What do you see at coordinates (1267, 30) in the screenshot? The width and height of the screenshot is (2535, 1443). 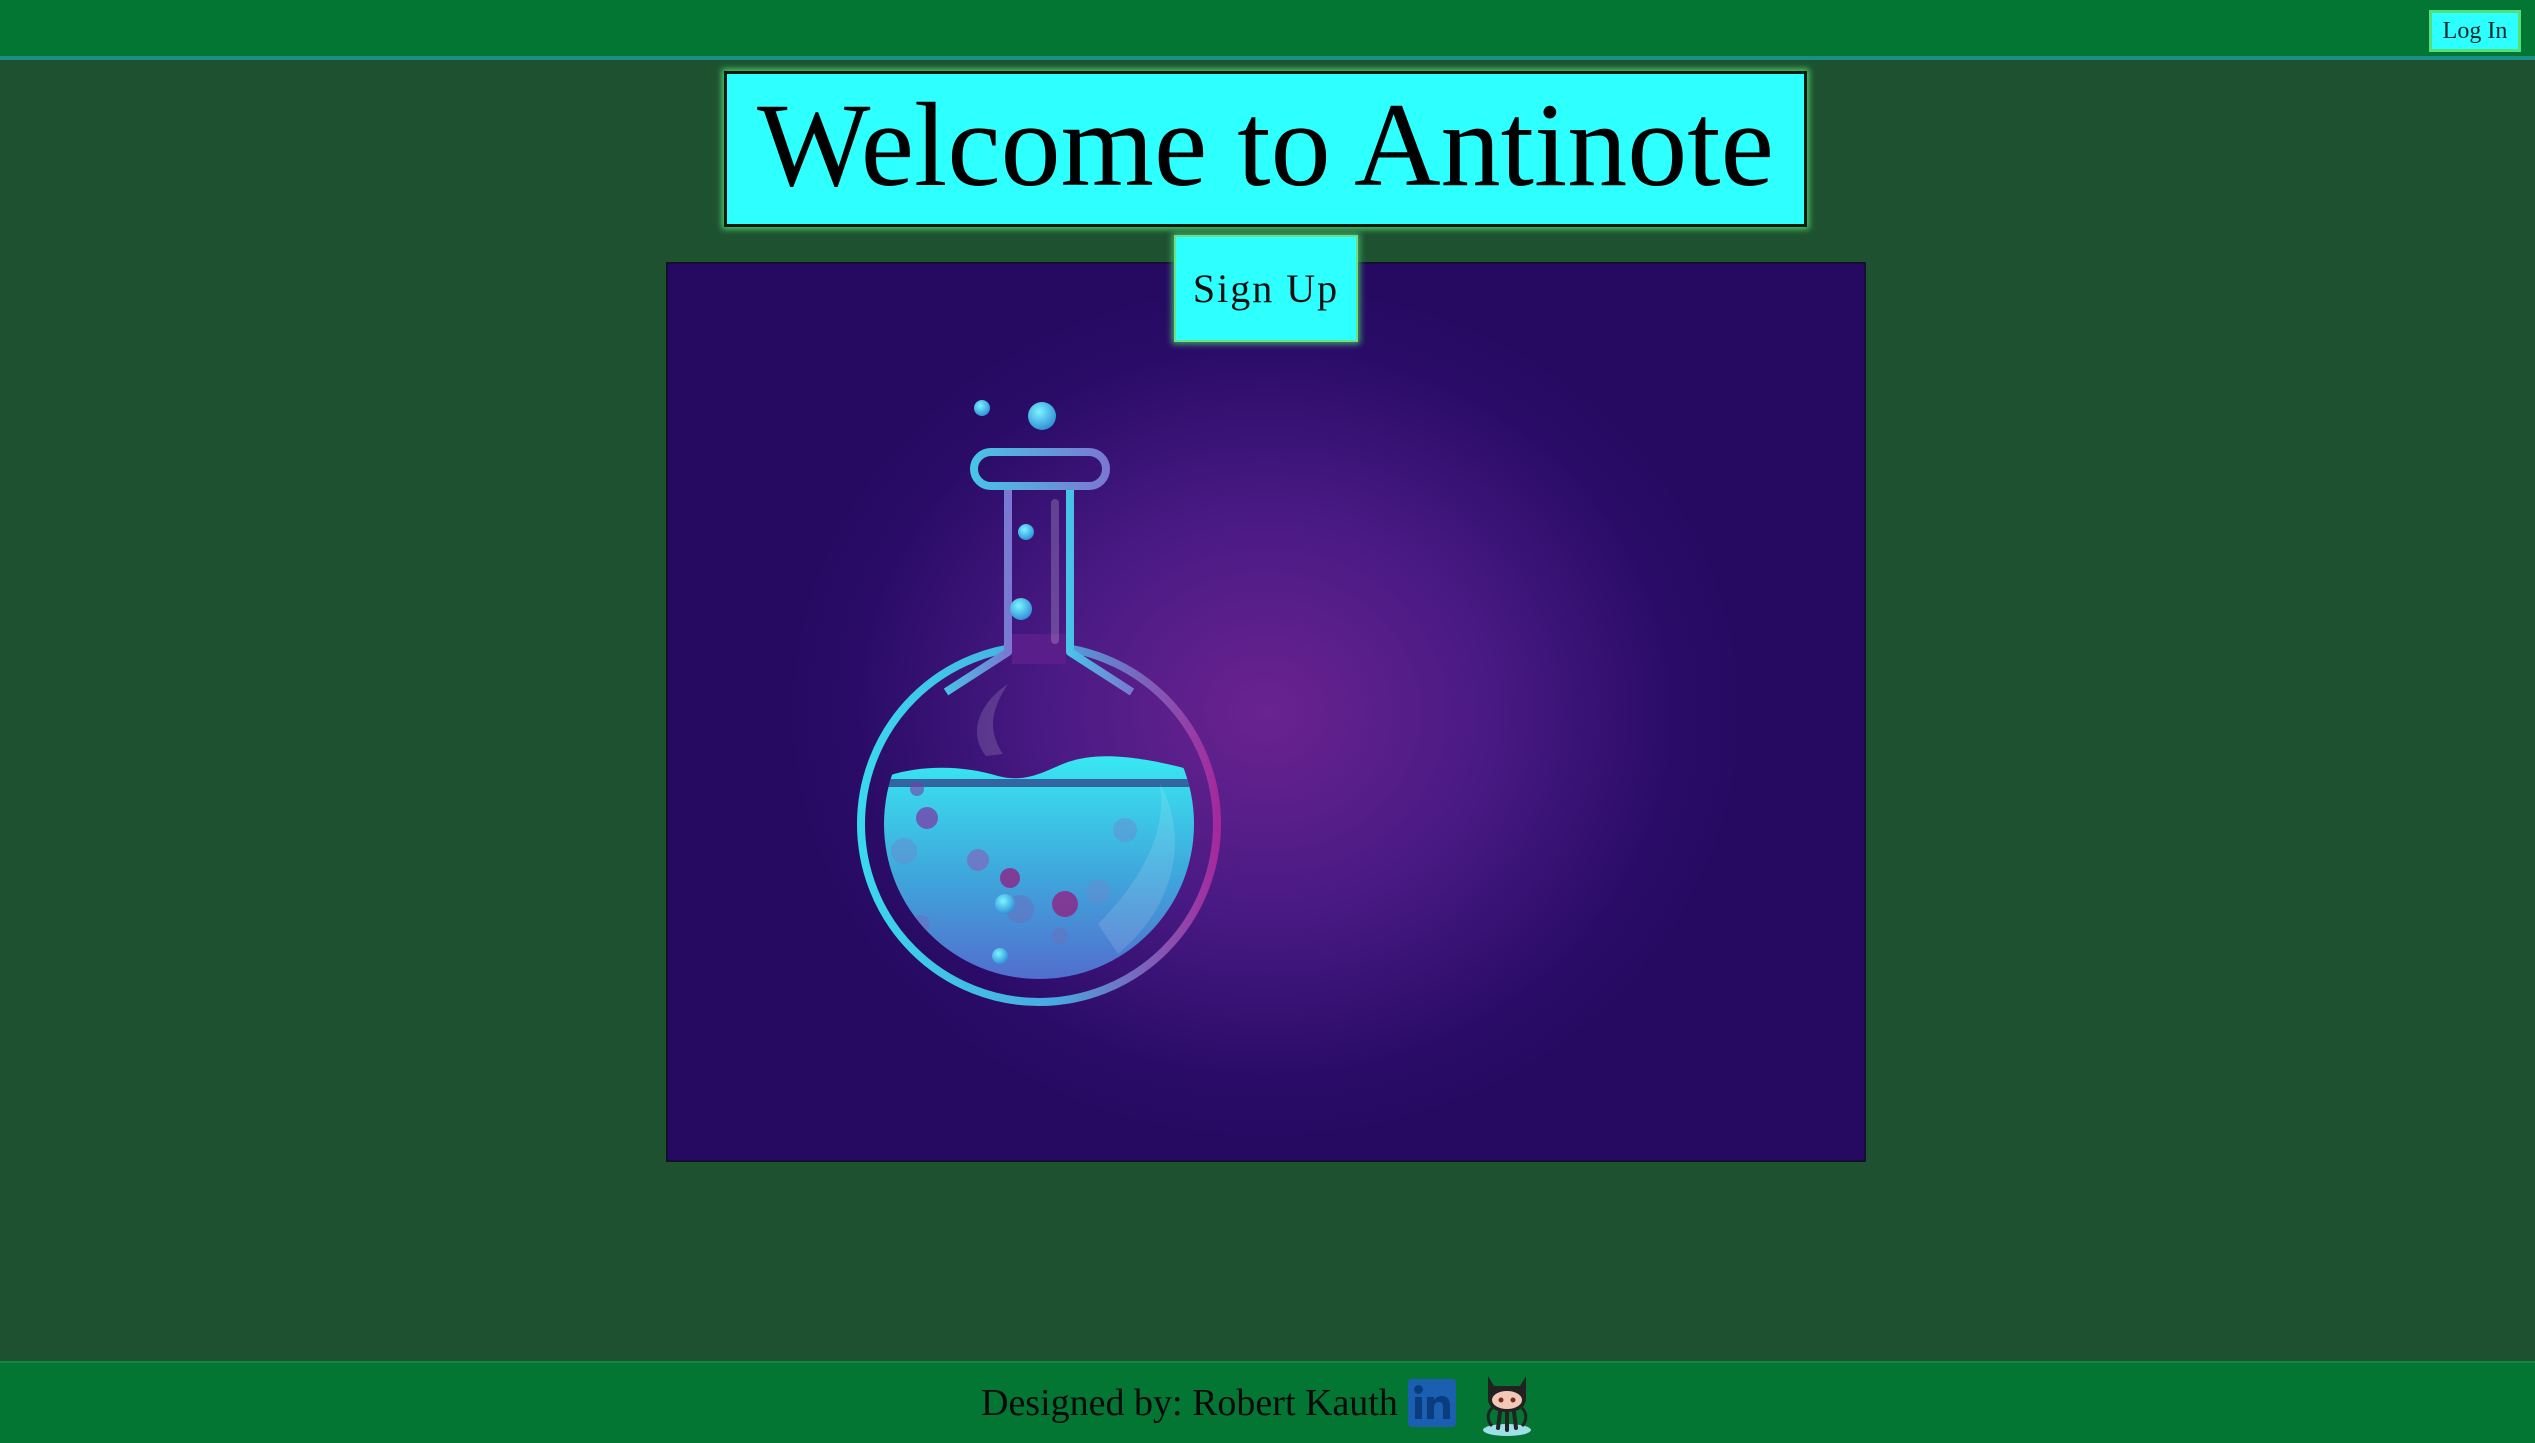 I see `top-nav-bar: Log In` at bounding box center [1267, 30].